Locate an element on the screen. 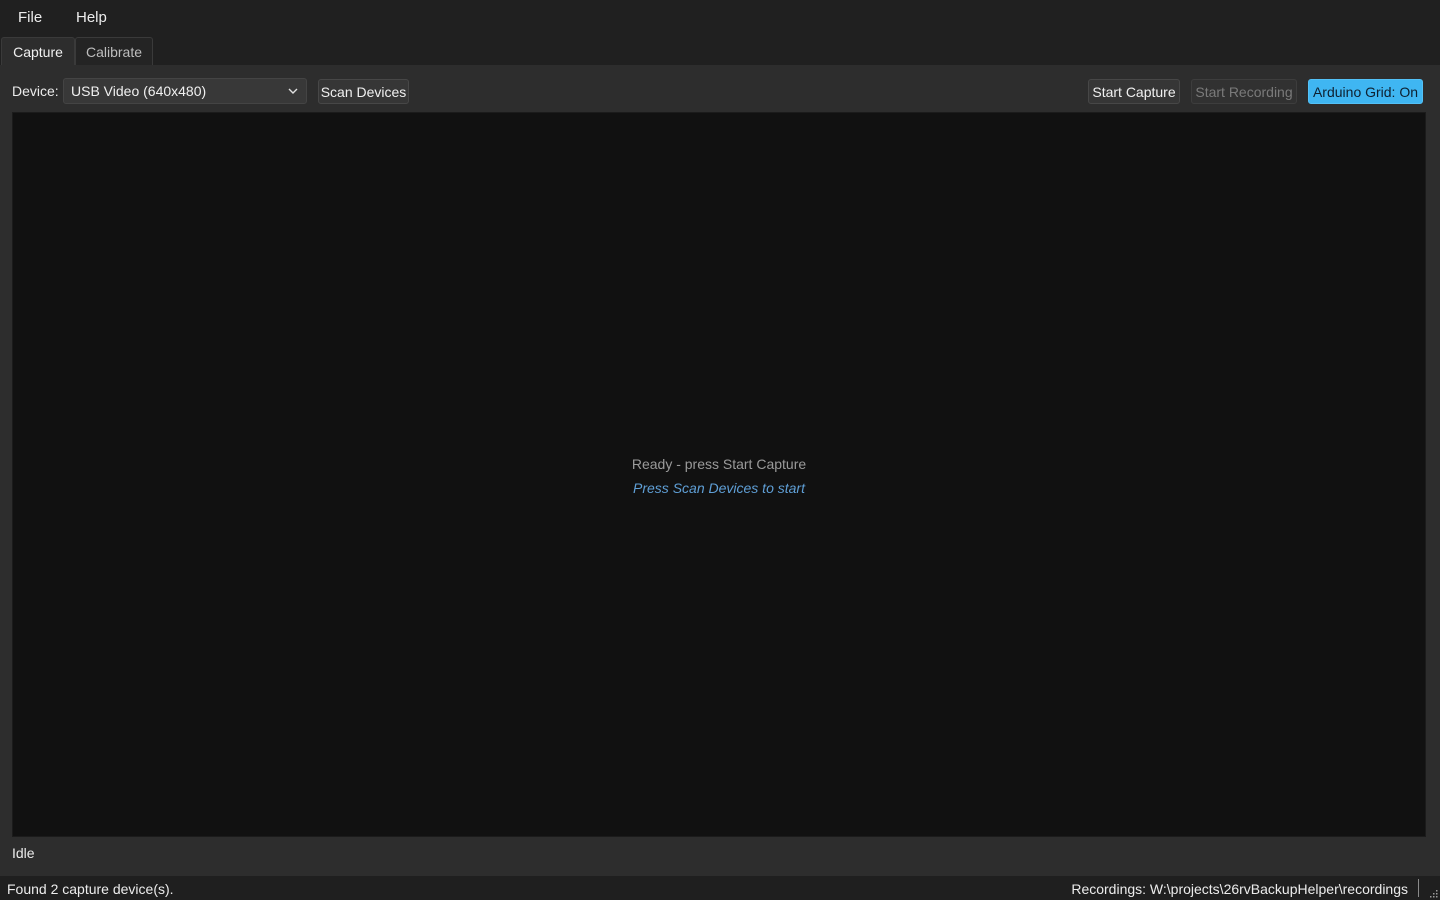 This screenshot has width=1440, height=900. device-select-value: USB Video (640x480) is located at coordinates (139, 91).